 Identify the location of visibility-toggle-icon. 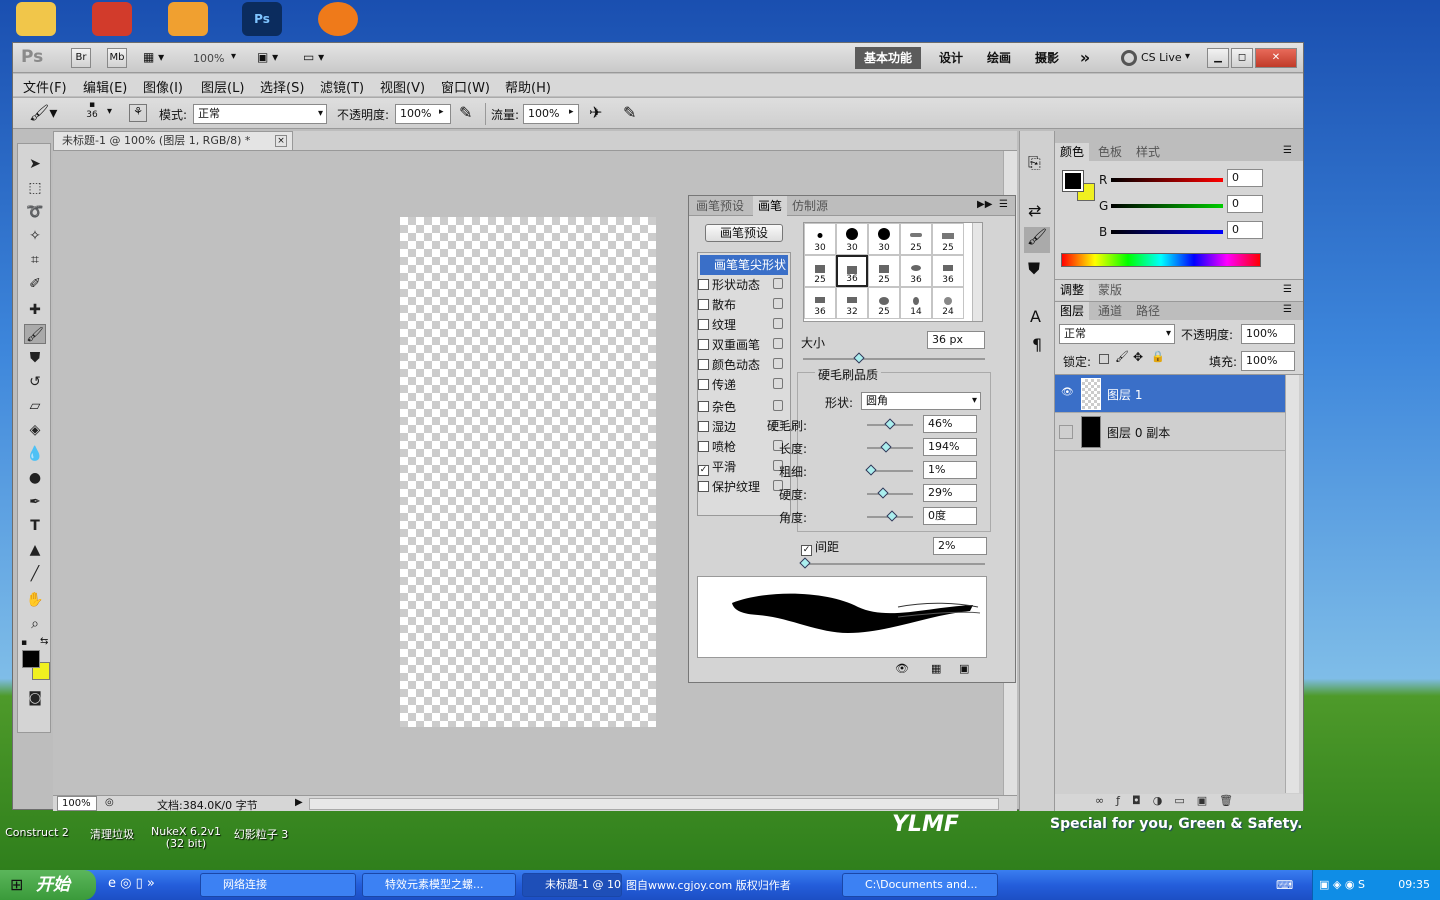
(1066, 432).